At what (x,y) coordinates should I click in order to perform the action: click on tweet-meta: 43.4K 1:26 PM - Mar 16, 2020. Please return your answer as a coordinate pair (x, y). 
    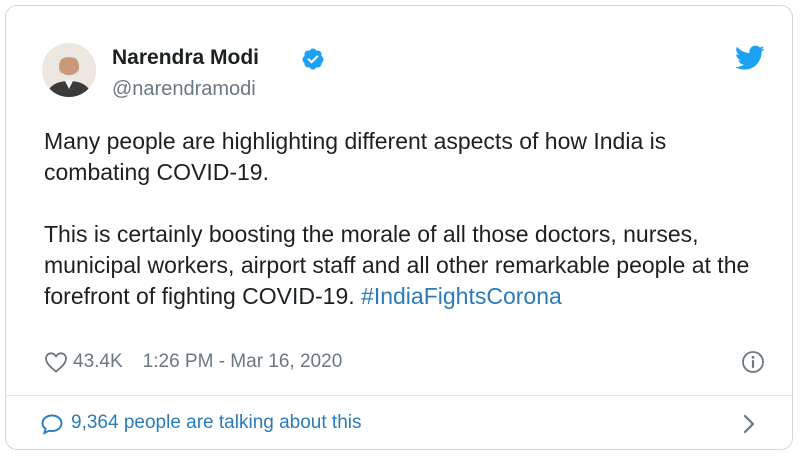
    Looking at the image, I should click on (193, 362).